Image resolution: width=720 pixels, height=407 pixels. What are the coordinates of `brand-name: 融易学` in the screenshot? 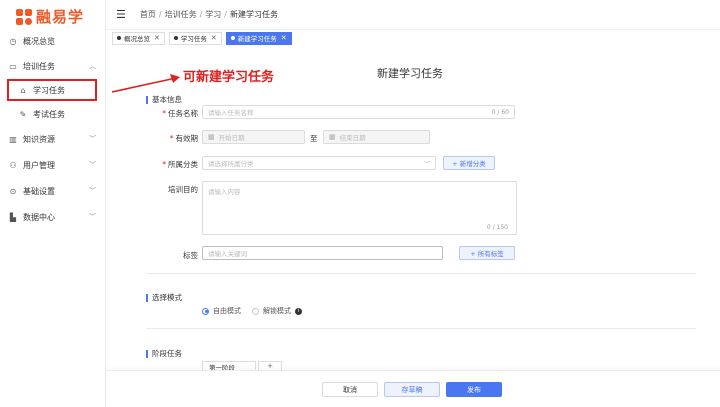 It's located at (60, 17).